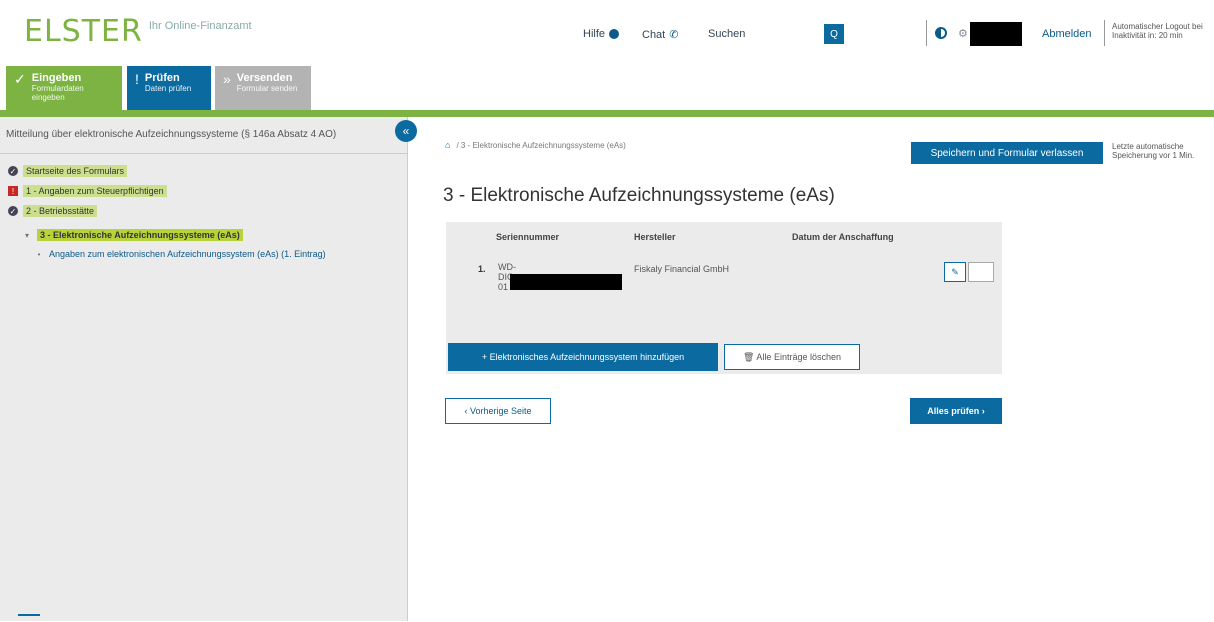  What do you see at coordinates (264, 78) in the screenshot?
I see `step-label: Versenden` at bounding box center [264, 78].